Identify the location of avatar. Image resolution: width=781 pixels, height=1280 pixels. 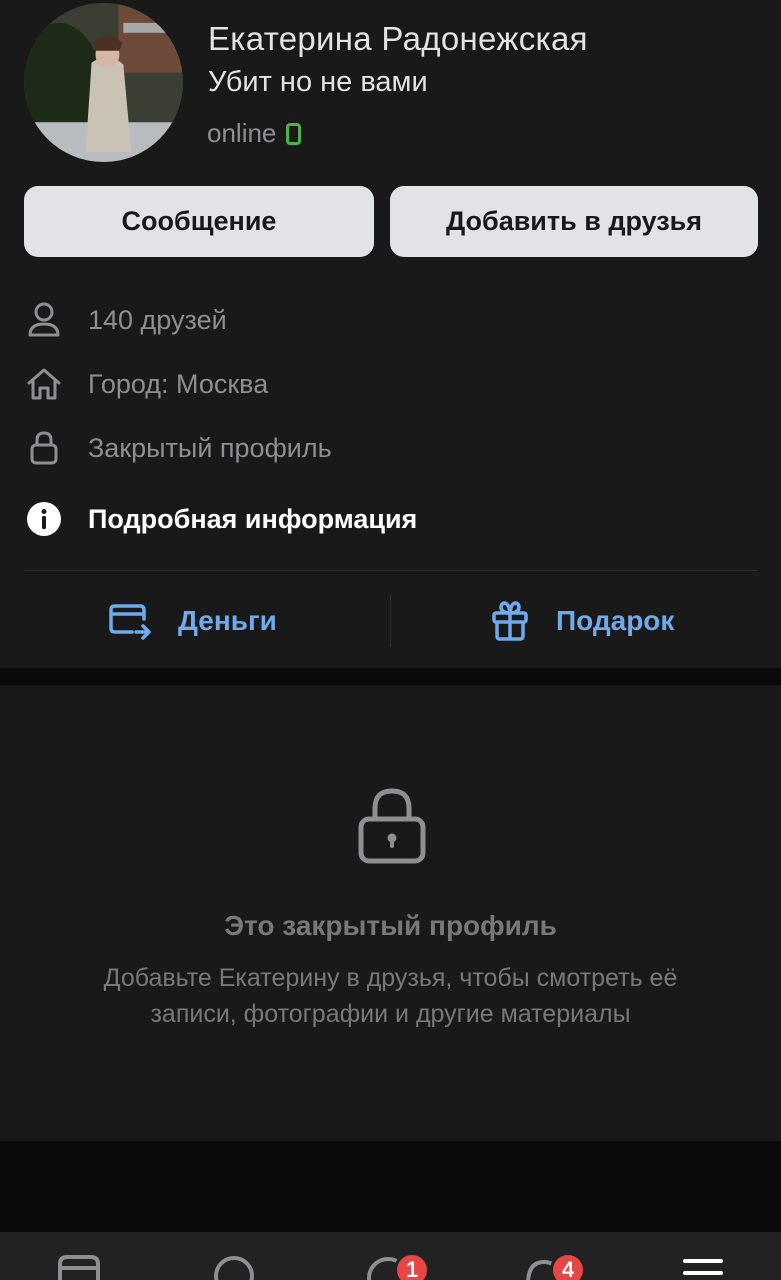
(103, 82).